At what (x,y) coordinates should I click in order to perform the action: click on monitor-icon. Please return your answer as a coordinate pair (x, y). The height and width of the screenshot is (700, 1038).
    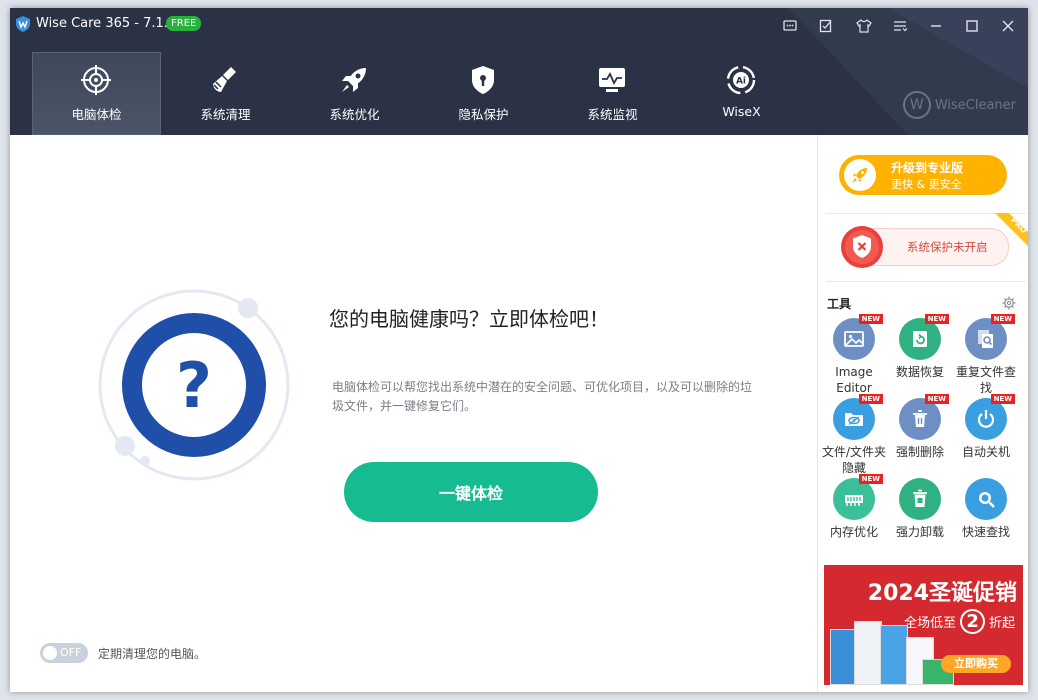
    Looking at the image, I should click on (612, 80).